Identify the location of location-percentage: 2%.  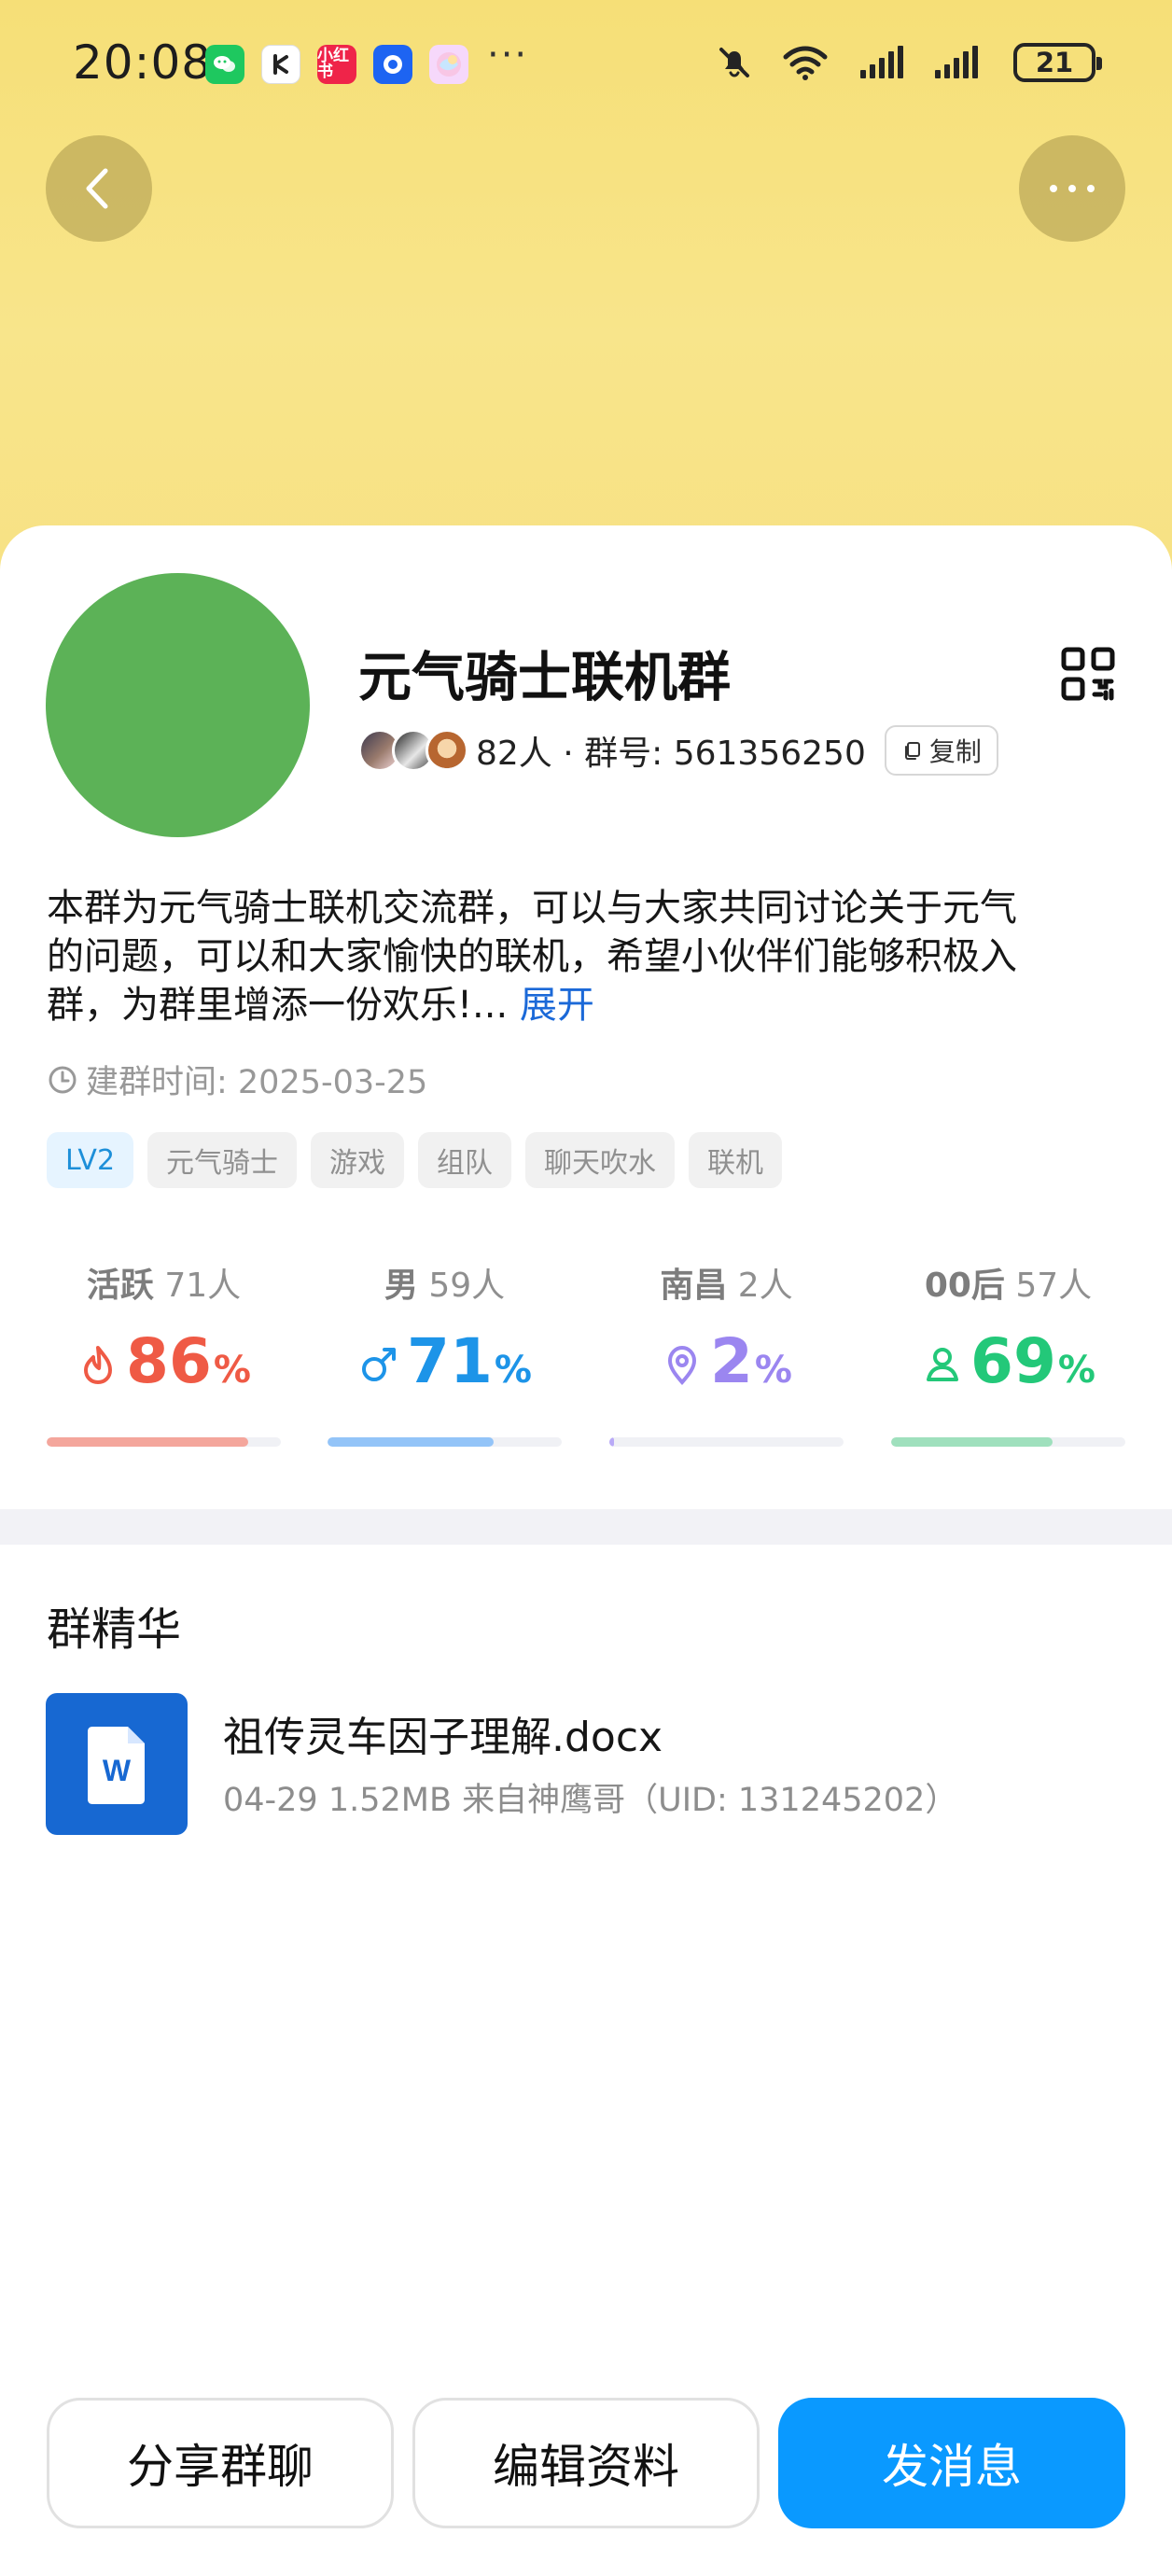
(726, 1369).